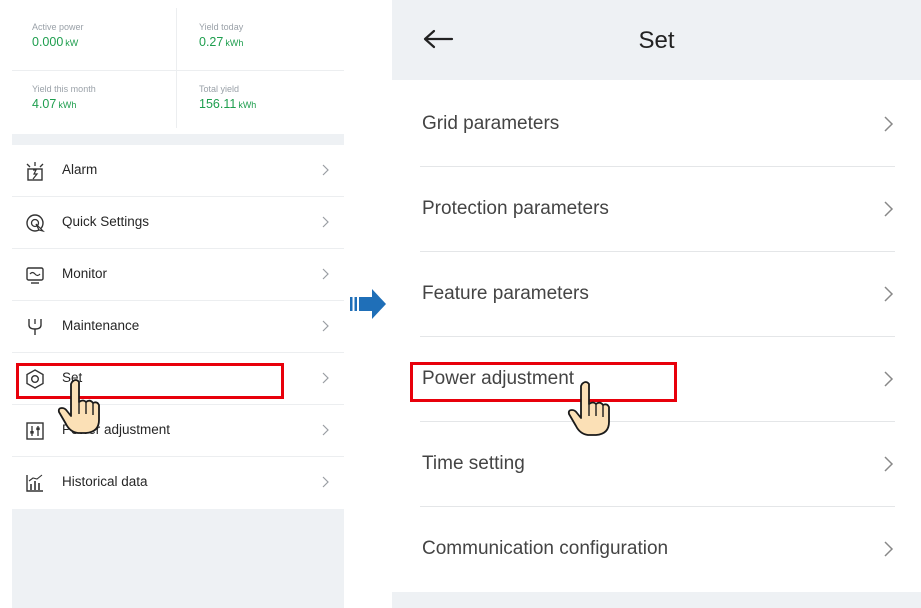 The height and width of the screenshot is (608, 921). I want to click on list-item-communication-configuration: Communication configuration, so click(656, 549).